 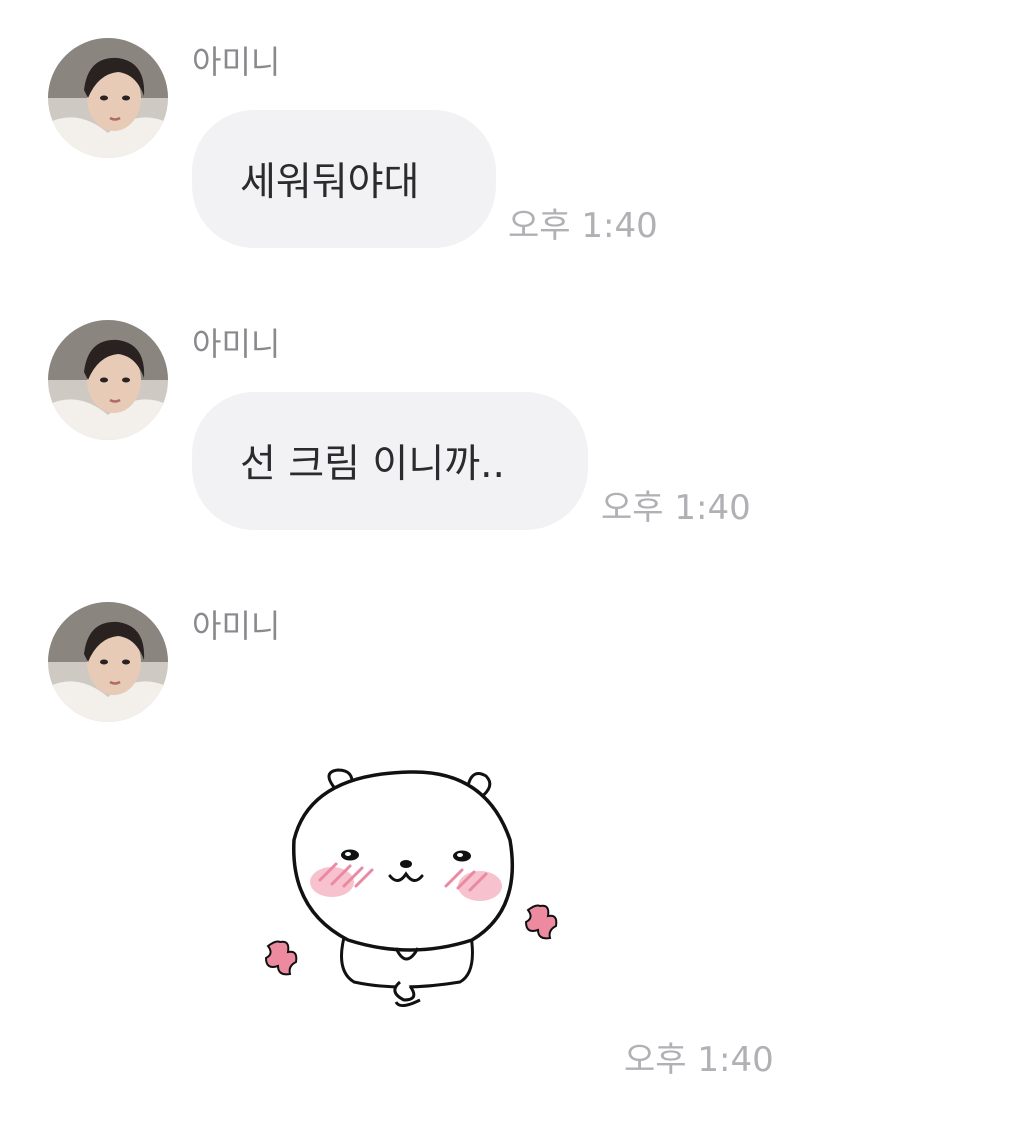 What do you see at coordinates (372, 464) in the screenshot?
I see `message-text: 선 크림 이니까..` at bounding box center [372, 464].